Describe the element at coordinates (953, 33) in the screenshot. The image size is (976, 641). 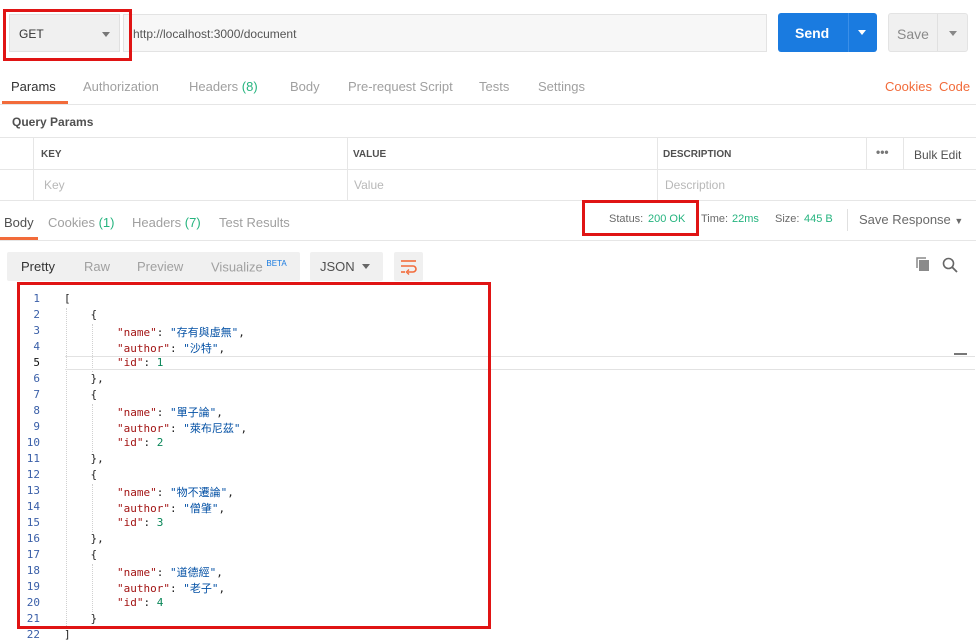
I see `save-options-chevron-icon` at that location.